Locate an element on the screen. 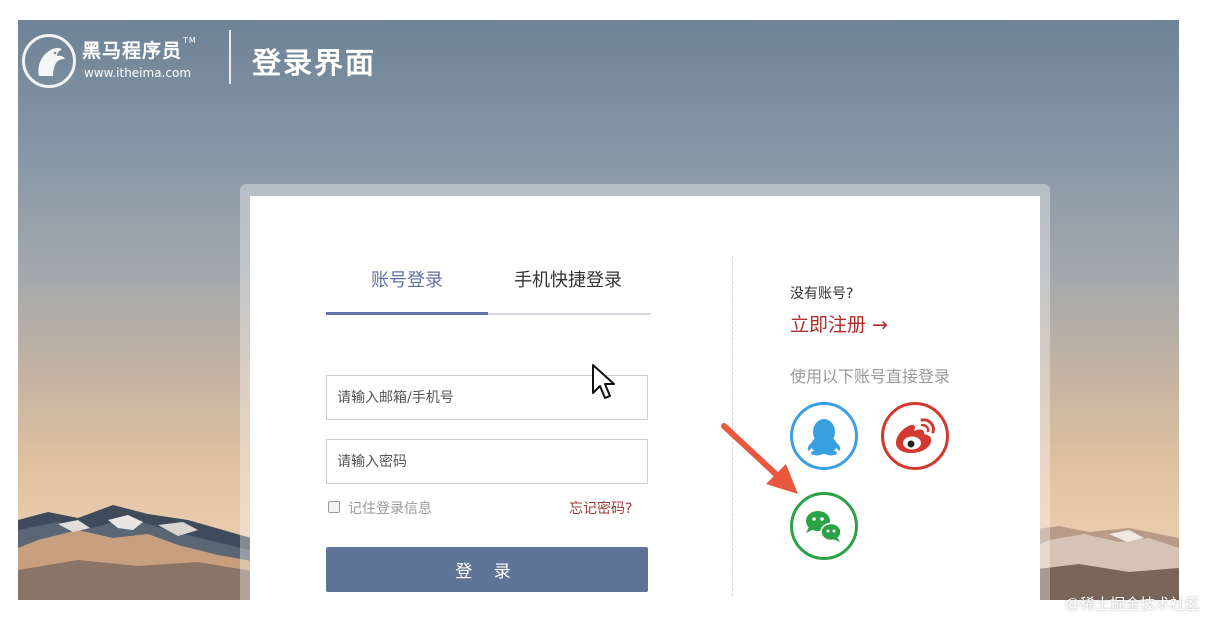 Image resolution: width=1206 pixels, height=618 pixels. horse-logo-icon is located at coordinates (49, 61).